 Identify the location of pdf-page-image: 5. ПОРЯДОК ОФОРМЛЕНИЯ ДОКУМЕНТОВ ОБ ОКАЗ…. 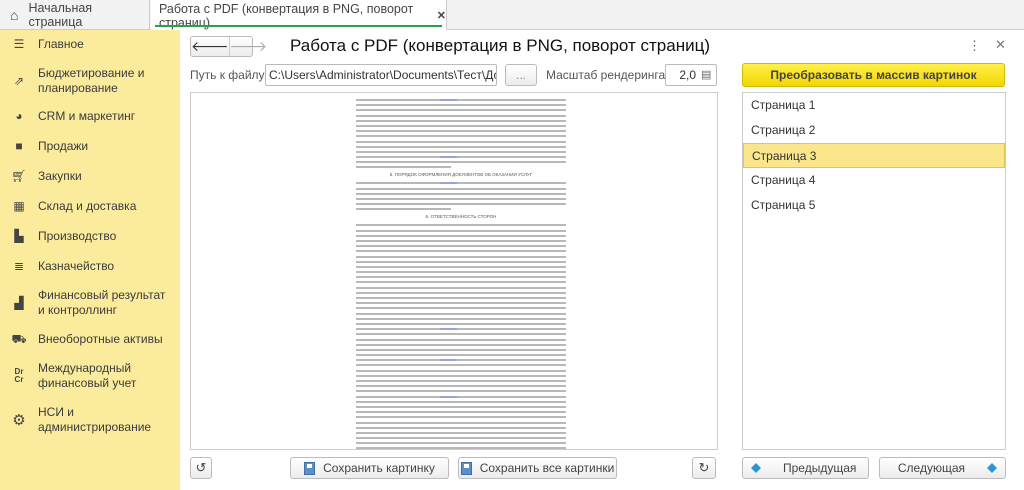
(461, 274).